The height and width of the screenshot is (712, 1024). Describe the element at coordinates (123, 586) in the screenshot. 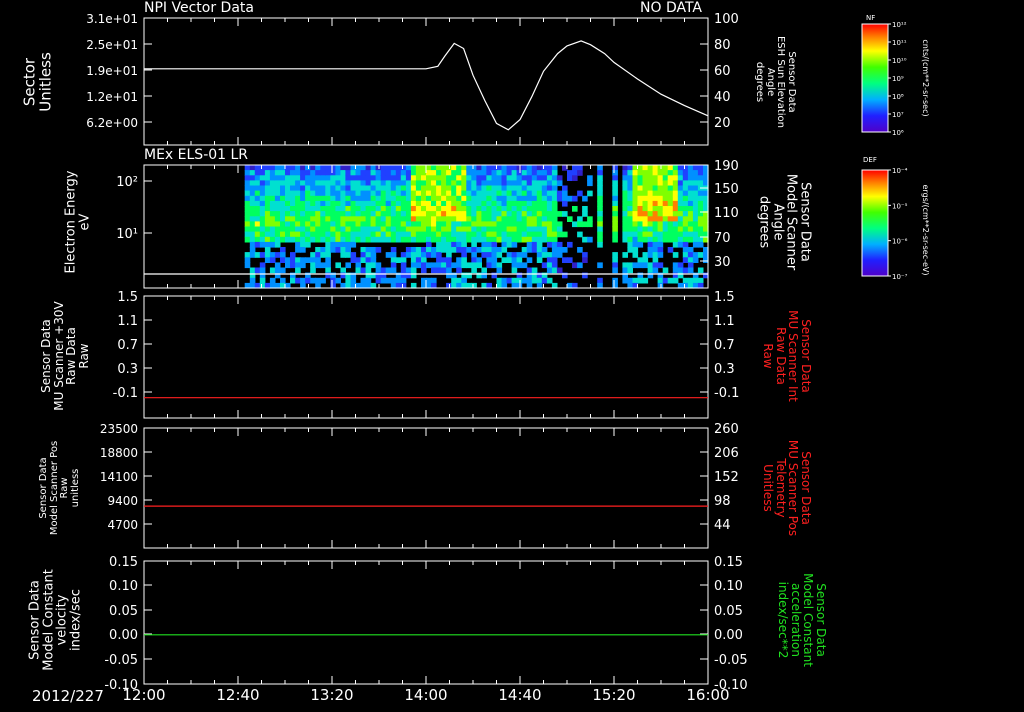

I see `p5-left-label: 0.10` at that location.